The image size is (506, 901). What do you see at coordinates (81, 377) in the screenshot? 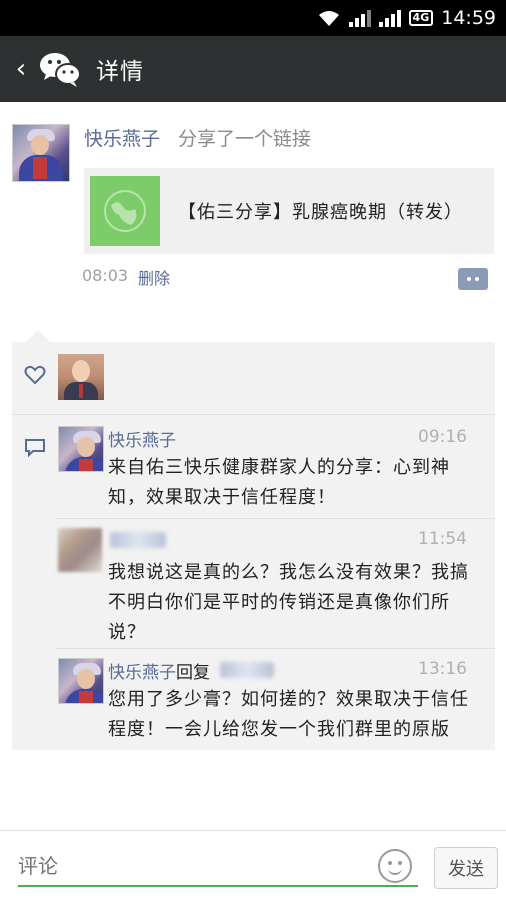
I see `liker-avatar` at bounding box center [81, 377].